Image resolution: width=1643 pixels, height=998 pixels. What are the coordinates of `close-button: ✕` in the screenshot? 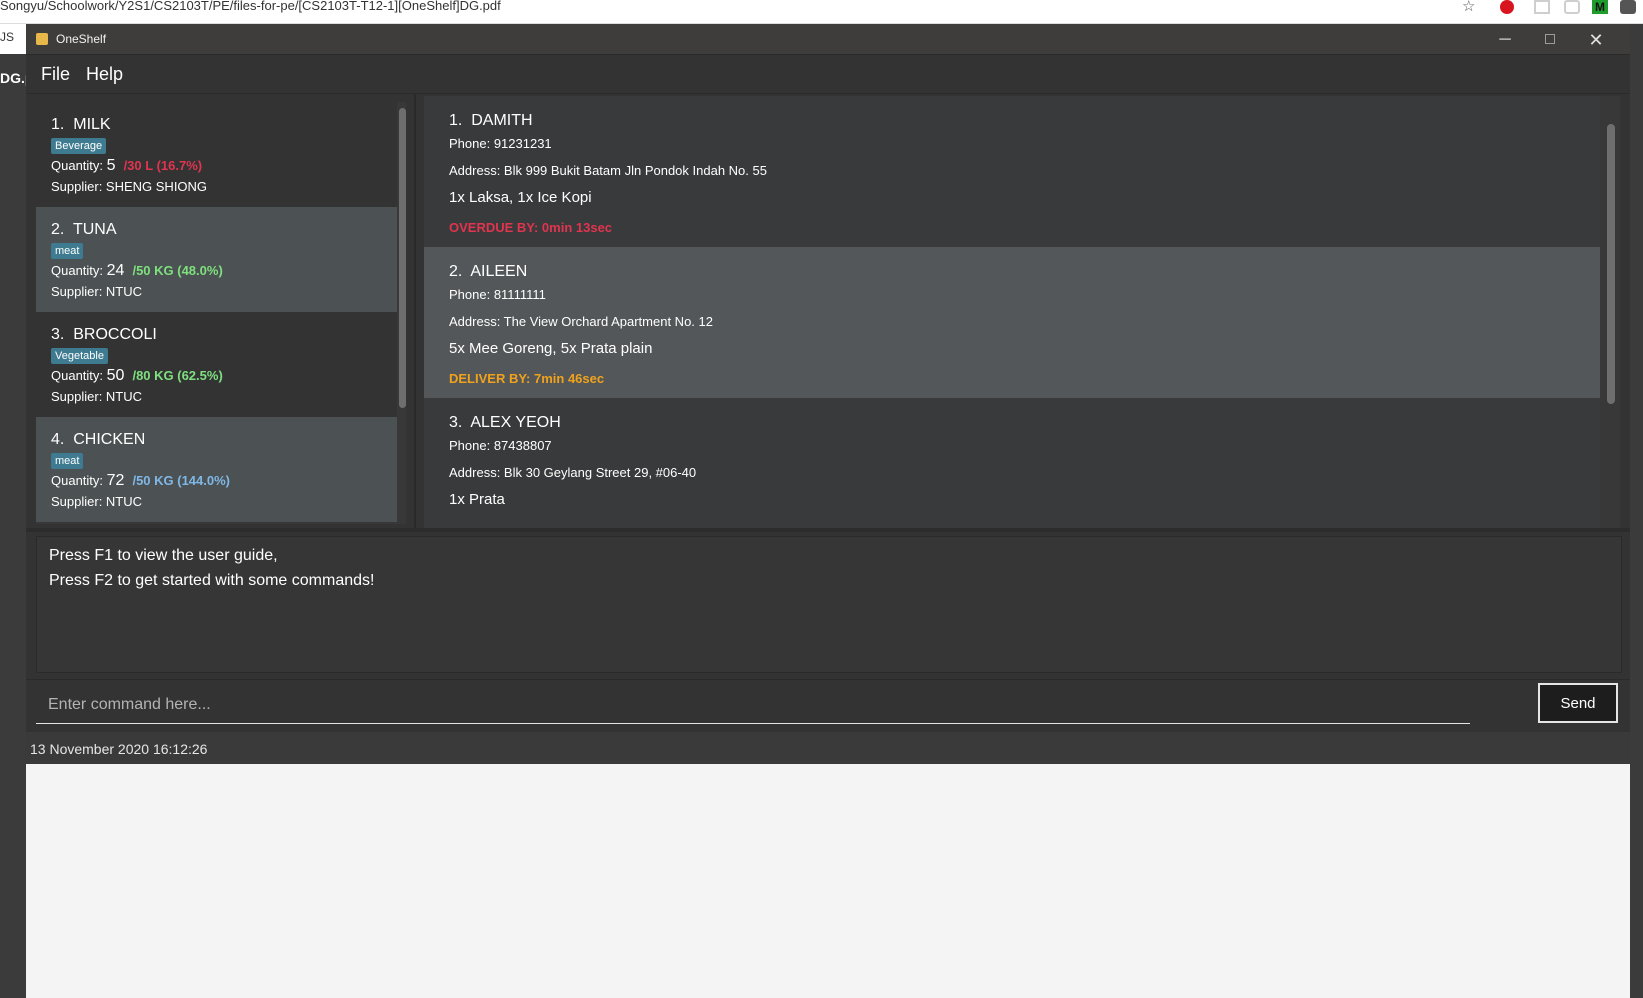 It's located at (1596, 40).